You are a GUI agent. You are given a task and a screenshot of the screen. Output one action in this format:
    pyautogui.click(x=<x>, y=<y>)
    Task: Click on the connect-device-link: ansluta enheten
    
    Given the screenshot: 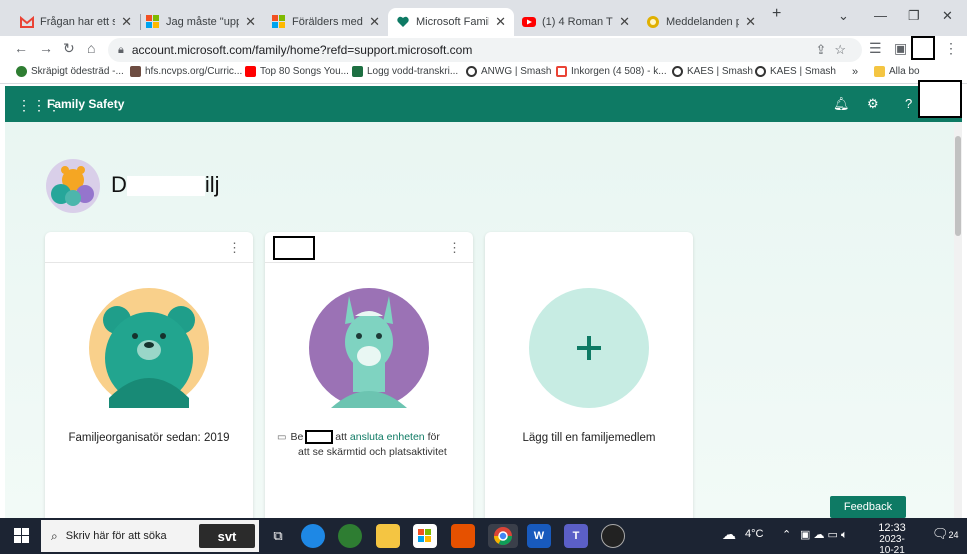 What is the action you would take?
    pyautogui.click(x=387, y=437)
    